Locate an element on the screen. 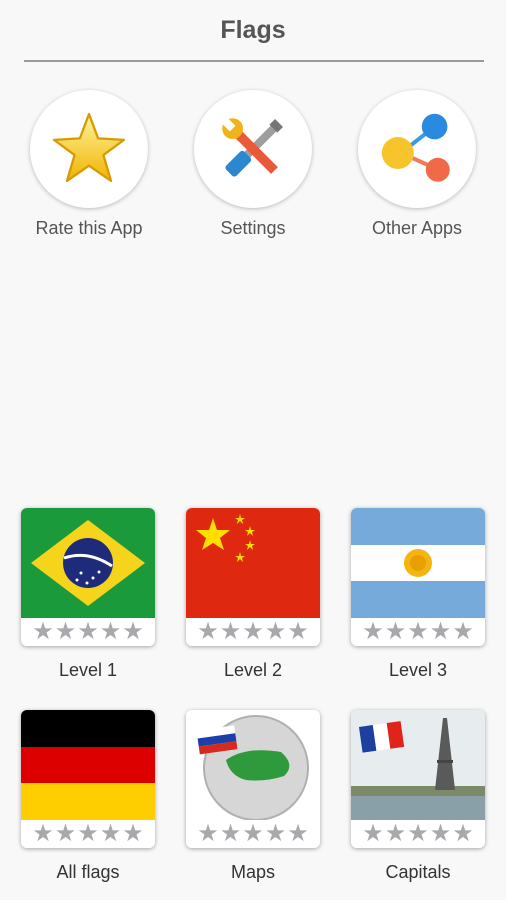 This screenshot has height=900, width=506. globe-map-image is located at coordinates (253, 765).